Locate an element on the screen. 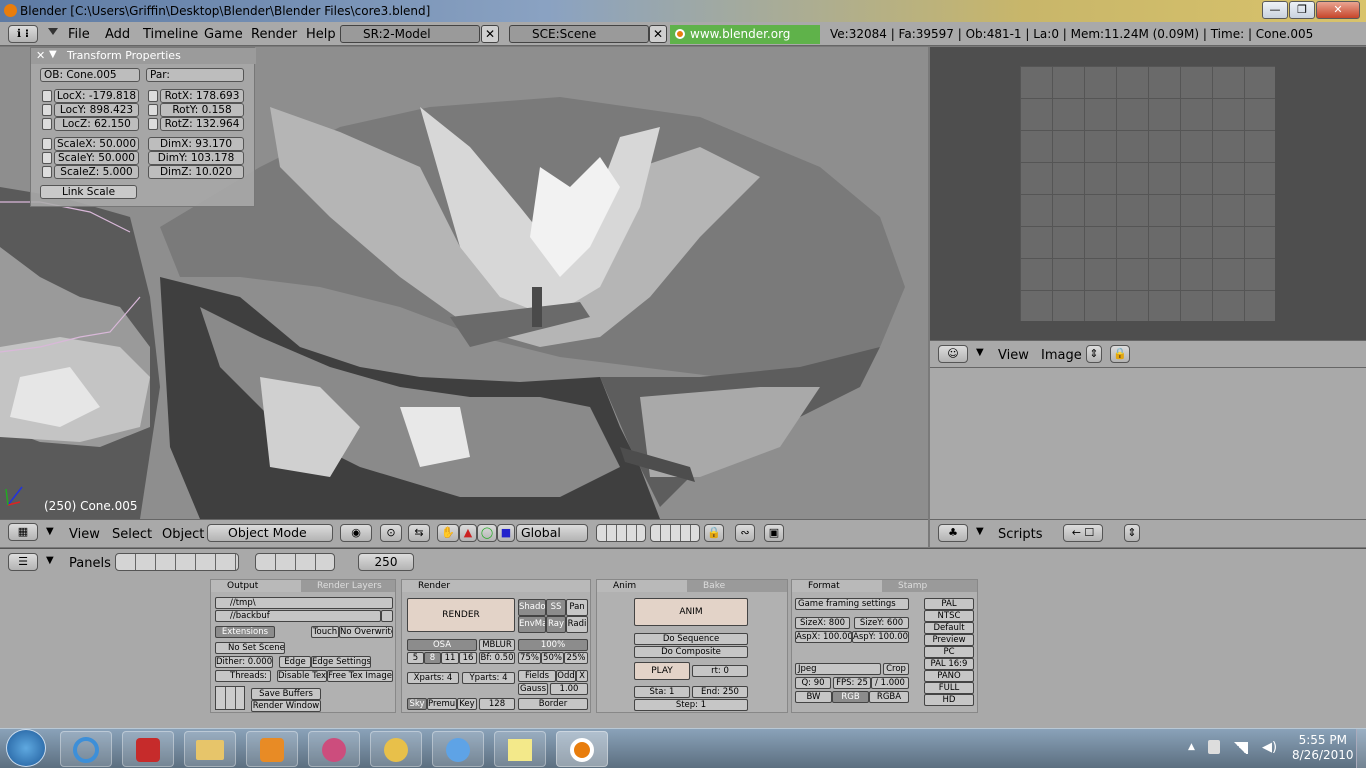 The width and height of the screenshot is (1366, 768). menu-file: File is located at coordinates (79, 34).